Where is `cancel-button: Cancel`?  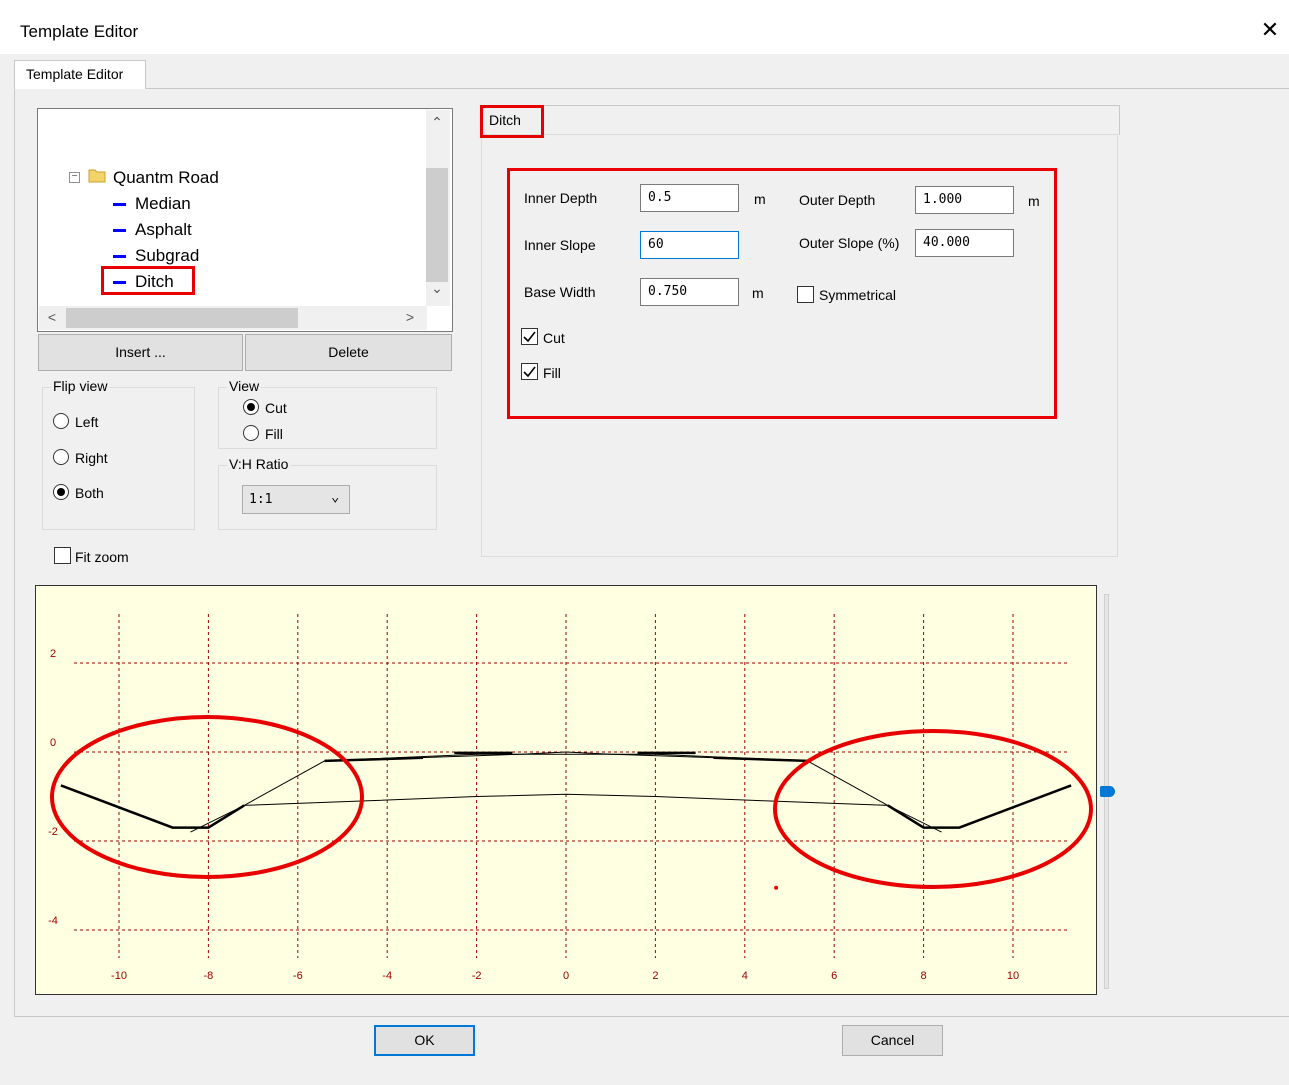
cancel-button: Cancel is located at coordinates (892, 1040).